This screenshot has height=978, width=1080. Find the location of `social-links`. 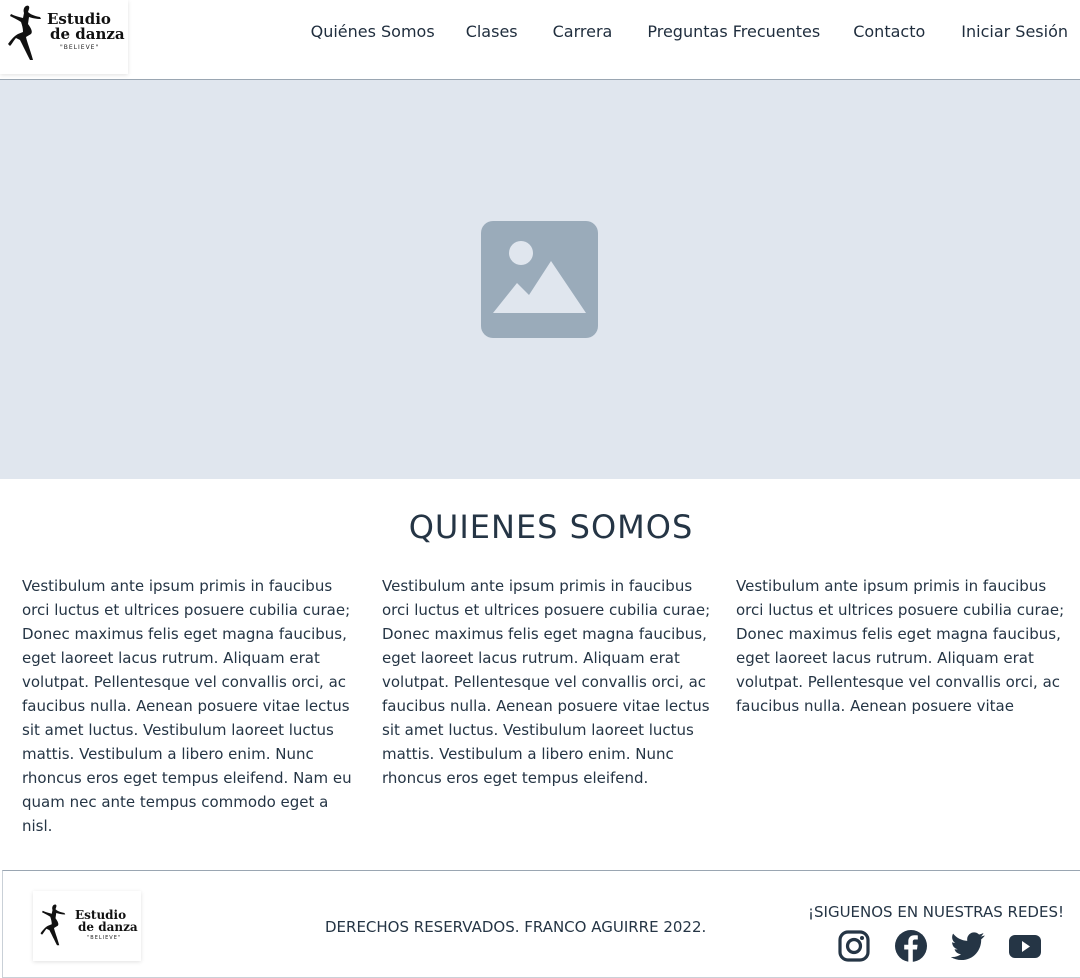

social-links is located at coordinates (951, 946).